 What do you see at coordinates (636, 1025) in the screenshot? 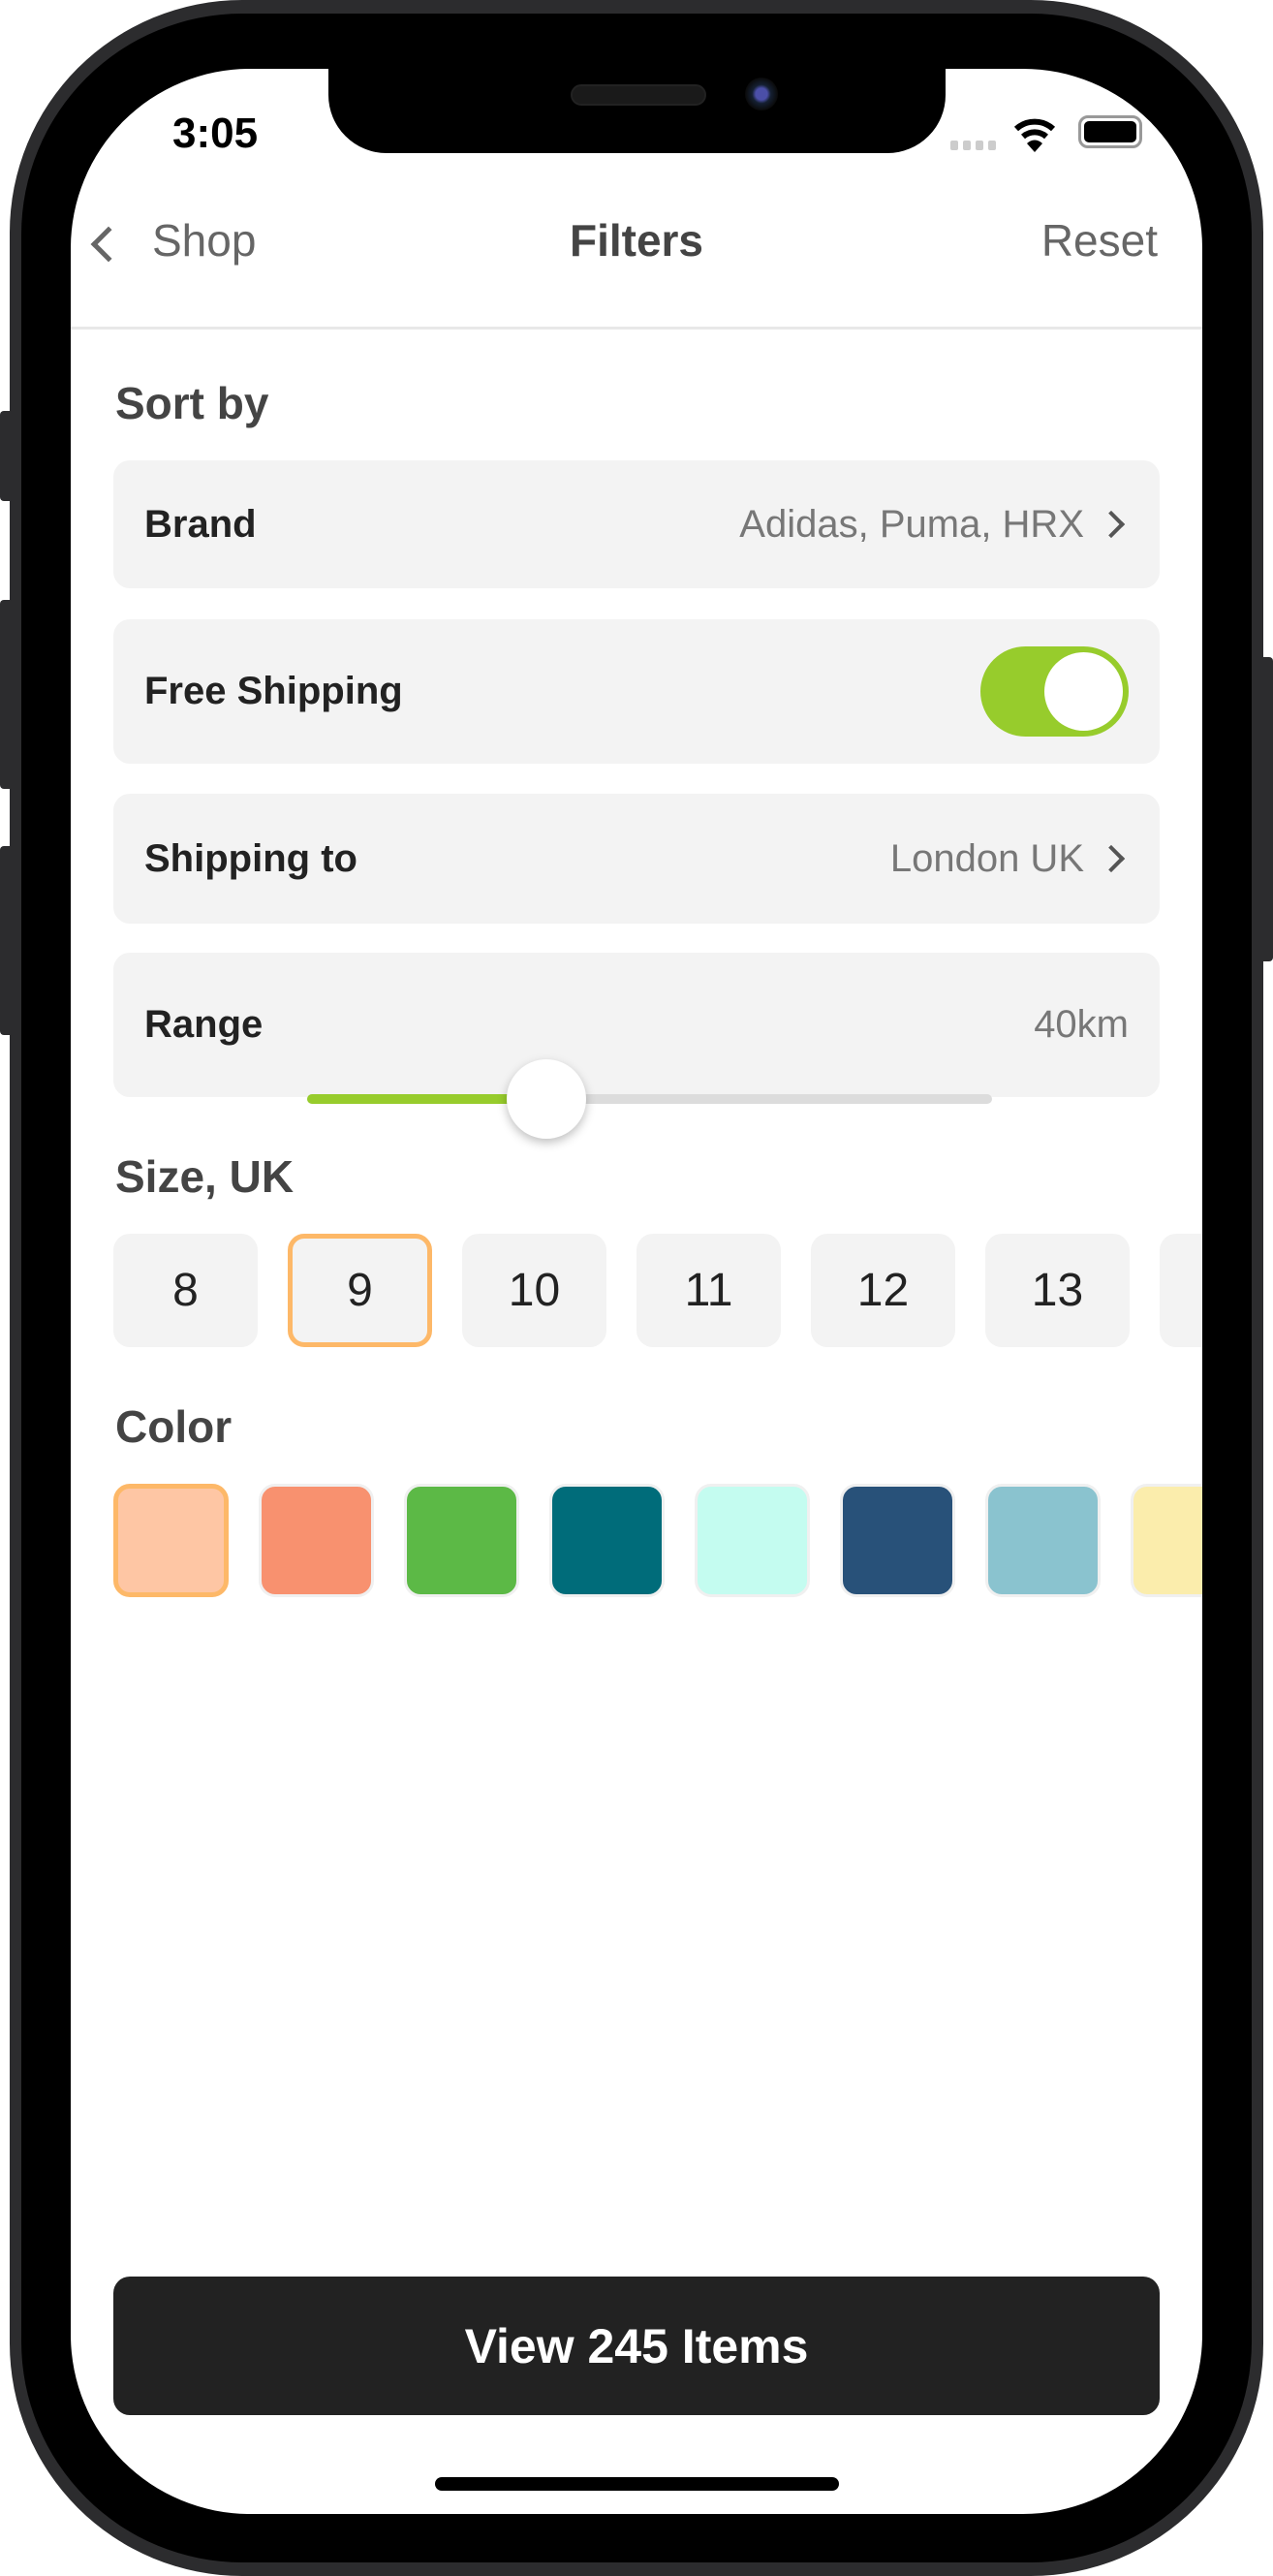
I see `range-row: Range 40km` at bounding box center [636, 1025].